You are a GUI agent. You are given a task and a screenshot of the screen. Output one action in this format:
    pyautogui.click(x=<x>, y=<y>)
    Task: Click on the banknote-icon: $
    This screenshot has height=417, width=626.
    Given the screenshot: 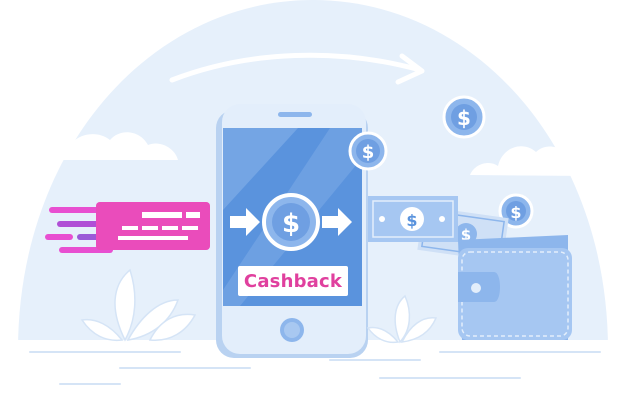 What is the action you would take?
    pyautogui.click(x=413, y=219)
    